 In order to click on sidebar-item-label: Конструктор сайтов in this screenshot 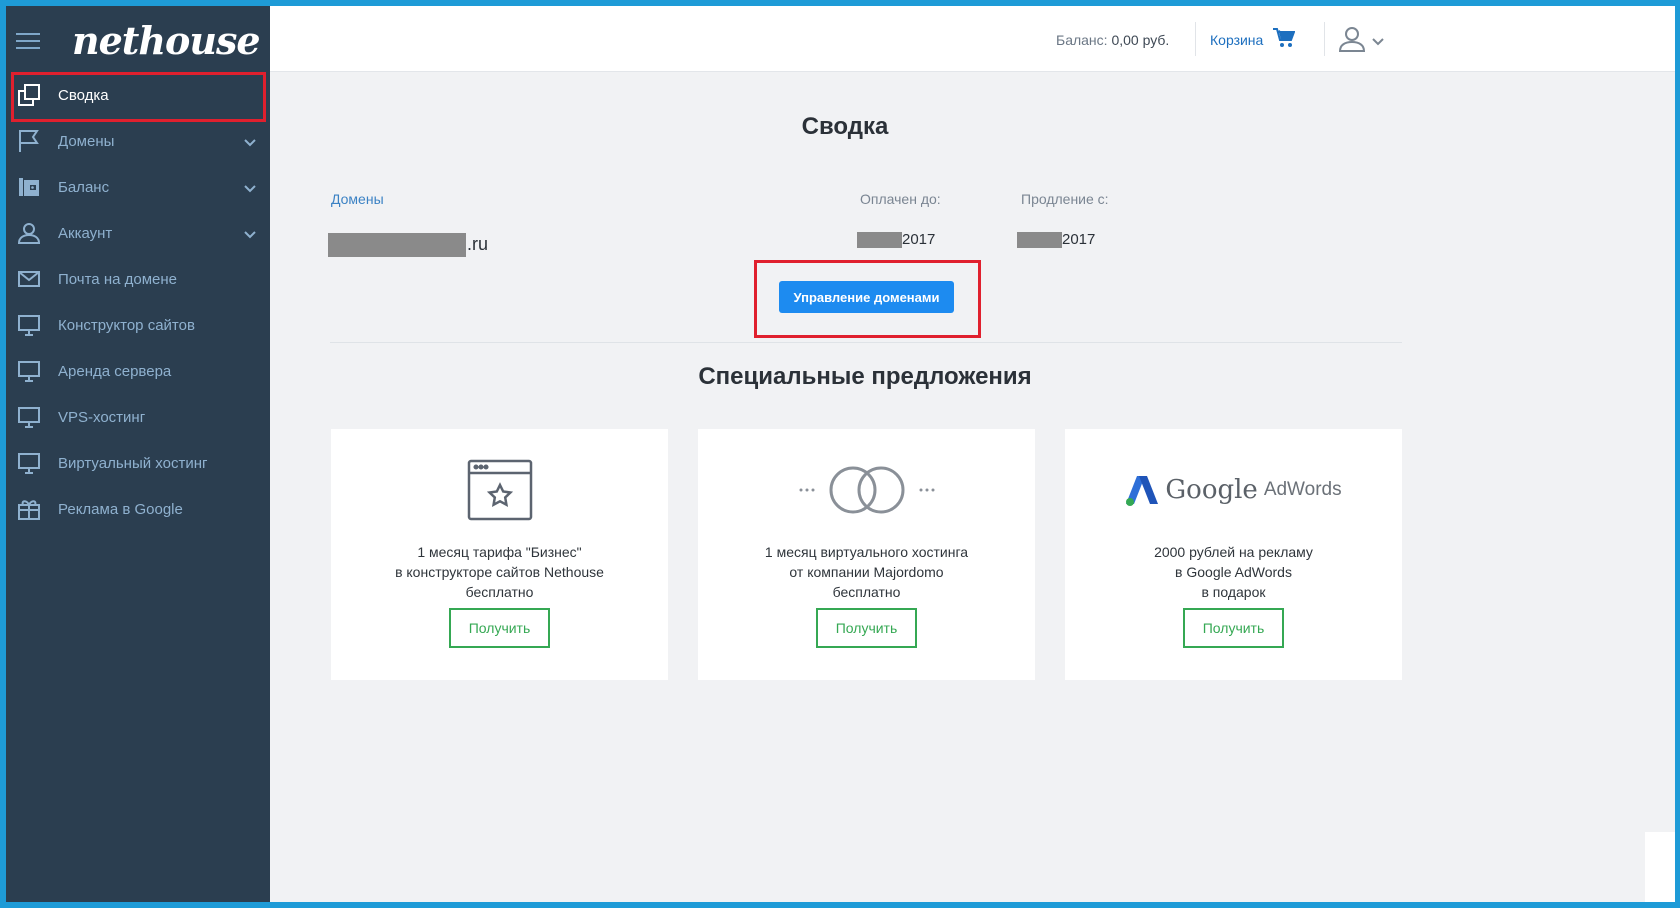, I will do `click(126, 325)`.